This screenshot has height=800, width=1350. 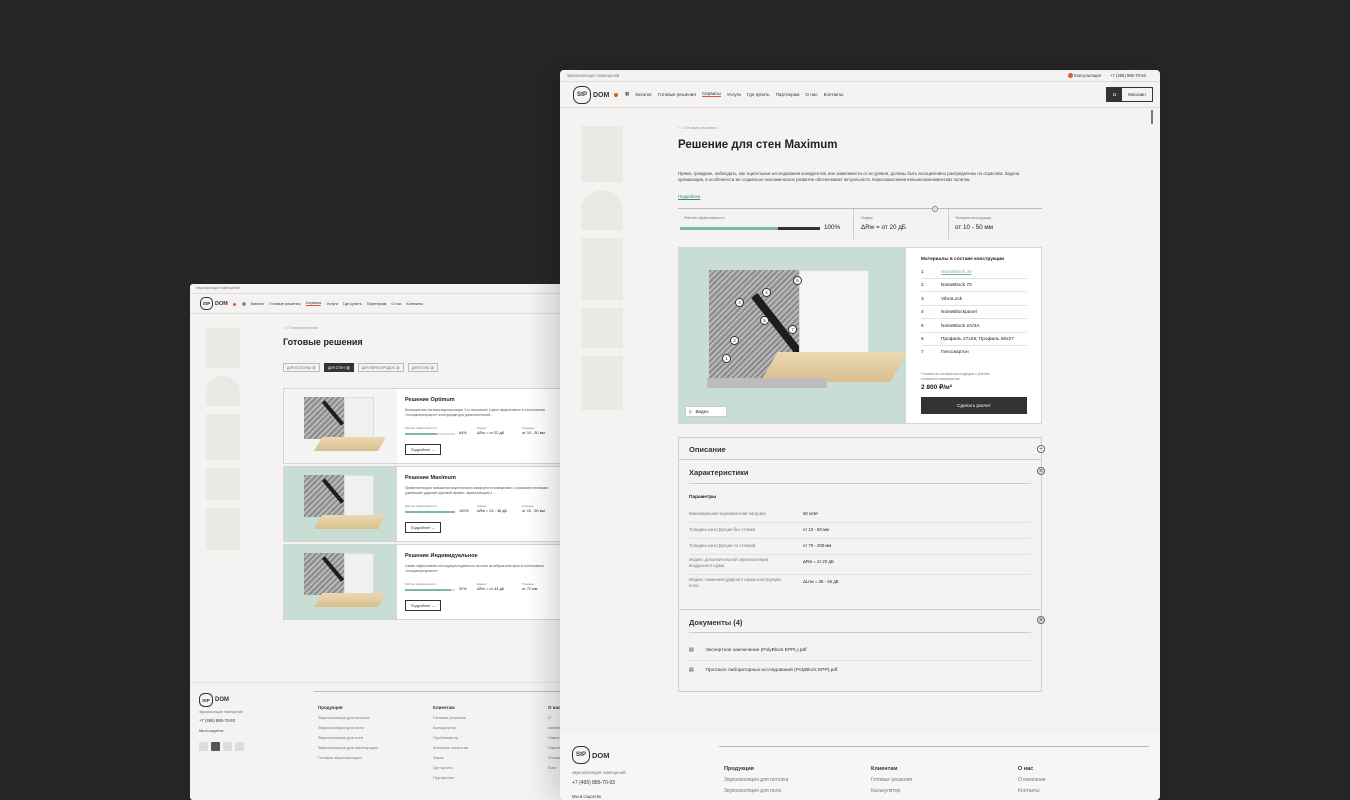 I want to click on material-row: 1 NoiseBlock 30, so click(x=974, y=272).